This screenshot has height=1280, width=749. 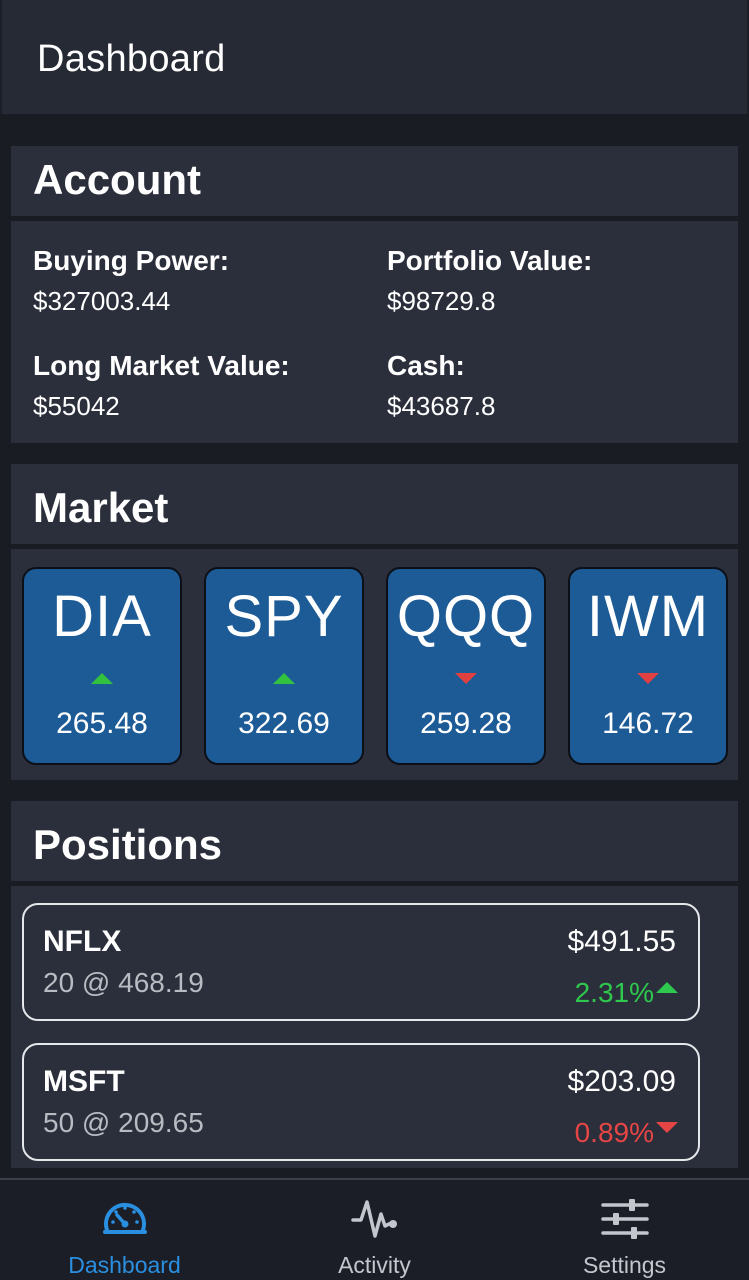 What do you see at coordinates (466, 616) in the screenshot?
I see `tile-symbol: QQQ` at bounding box center [466, 616].